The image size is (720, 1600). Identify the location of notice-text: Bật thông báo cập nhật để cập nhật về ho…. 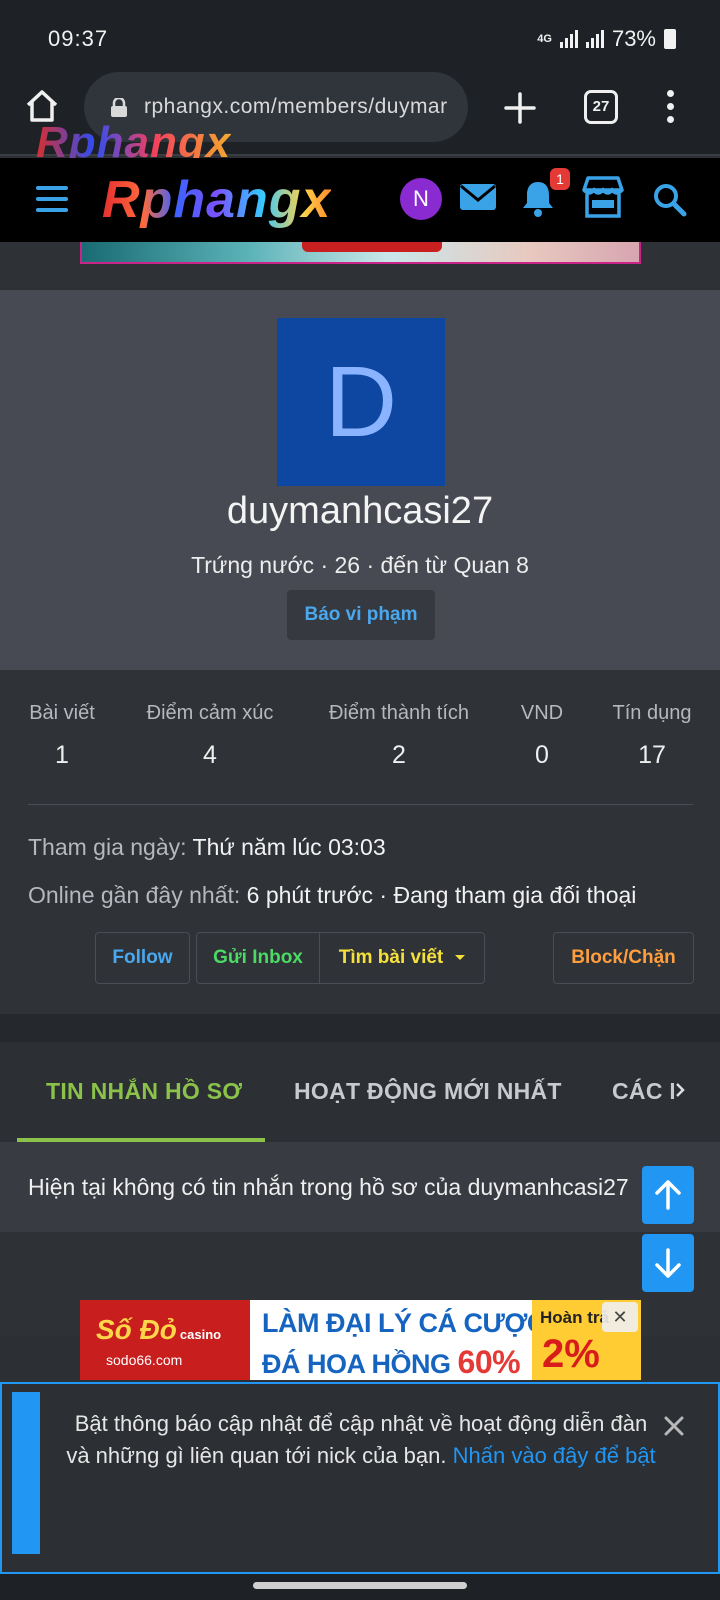
(361, 1439).